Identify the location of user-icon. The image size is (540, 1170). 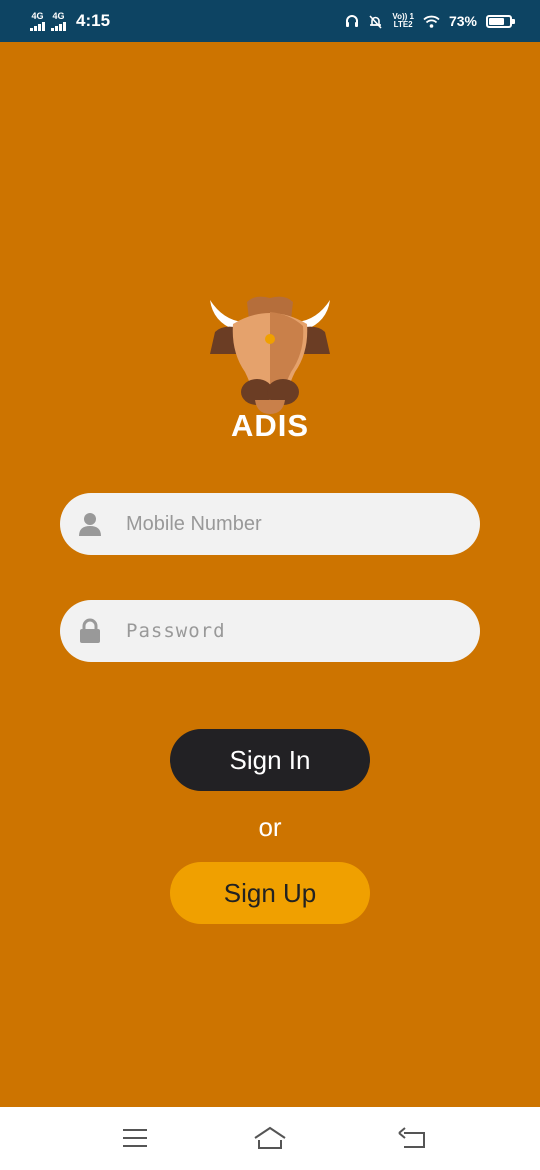
(90, 524).